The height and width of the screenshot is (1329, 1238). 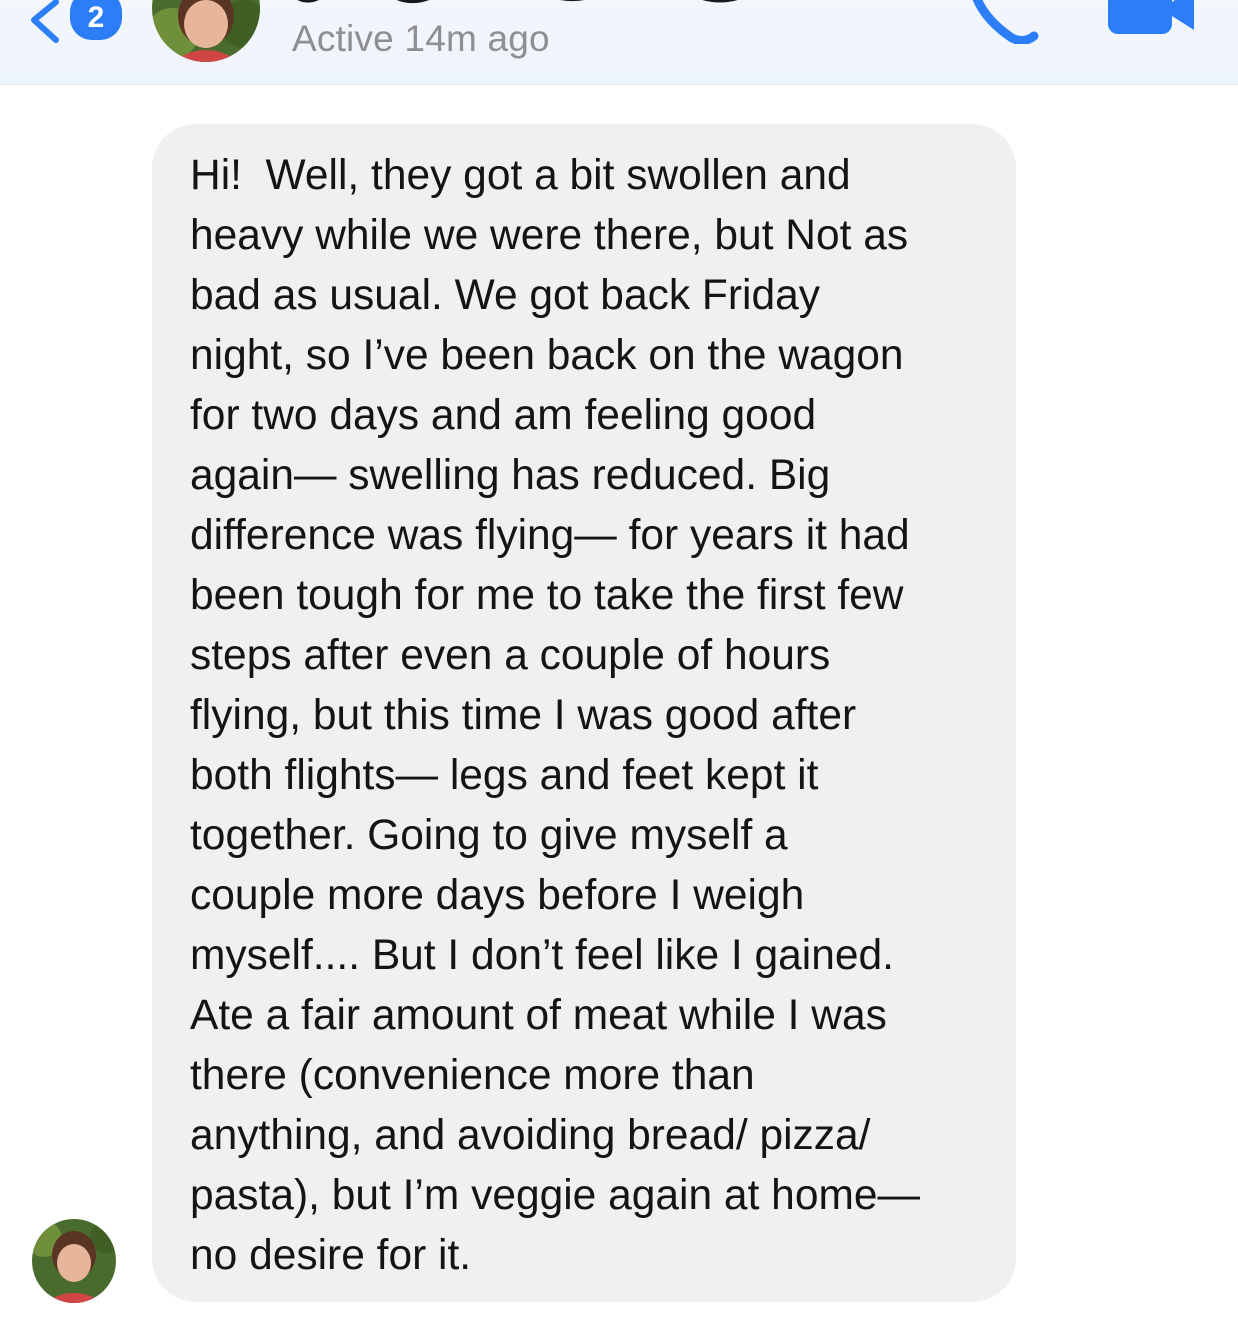 I want to click on video-camera-icon, so click(x=1151, y=18).